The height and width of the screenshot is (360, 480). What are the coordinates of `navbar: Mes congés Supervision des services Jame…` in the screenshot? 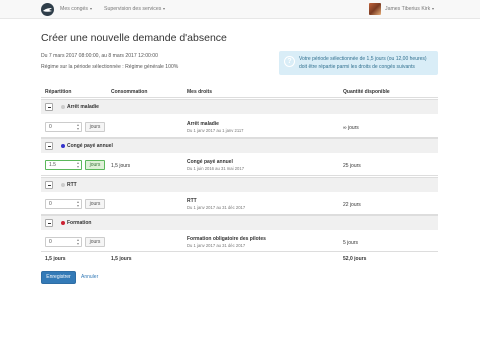 It's located at (240, 9).